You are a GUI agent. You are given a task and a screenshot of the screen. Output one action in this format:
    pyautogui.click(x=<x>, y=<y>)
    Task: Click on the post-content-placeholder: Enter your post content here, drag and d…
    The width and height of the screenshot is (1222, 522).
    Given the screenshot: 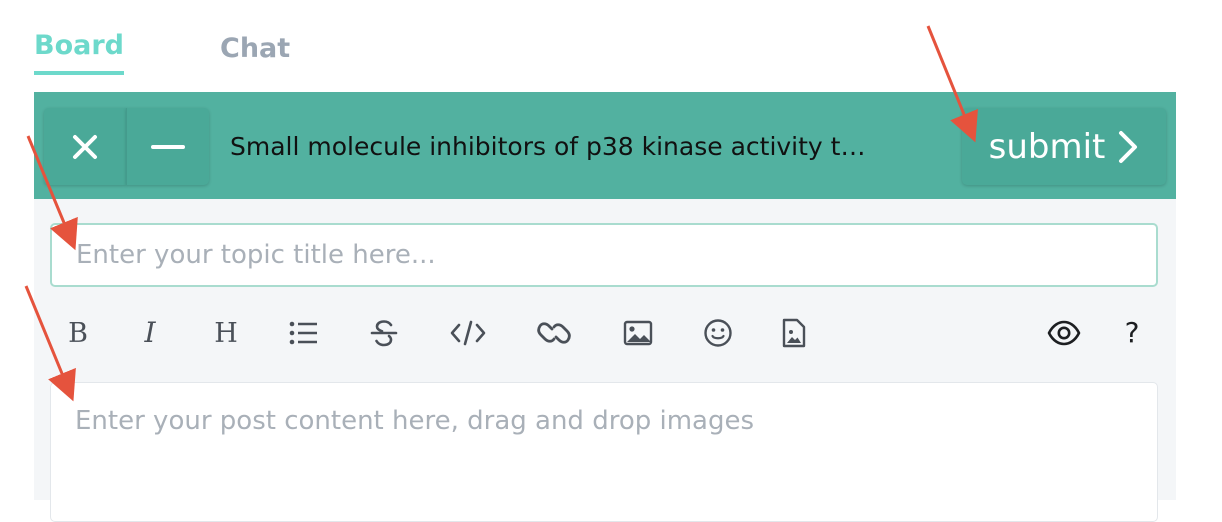 What is the action you would take?
    pyautogui.click(x=415, y=421)
    